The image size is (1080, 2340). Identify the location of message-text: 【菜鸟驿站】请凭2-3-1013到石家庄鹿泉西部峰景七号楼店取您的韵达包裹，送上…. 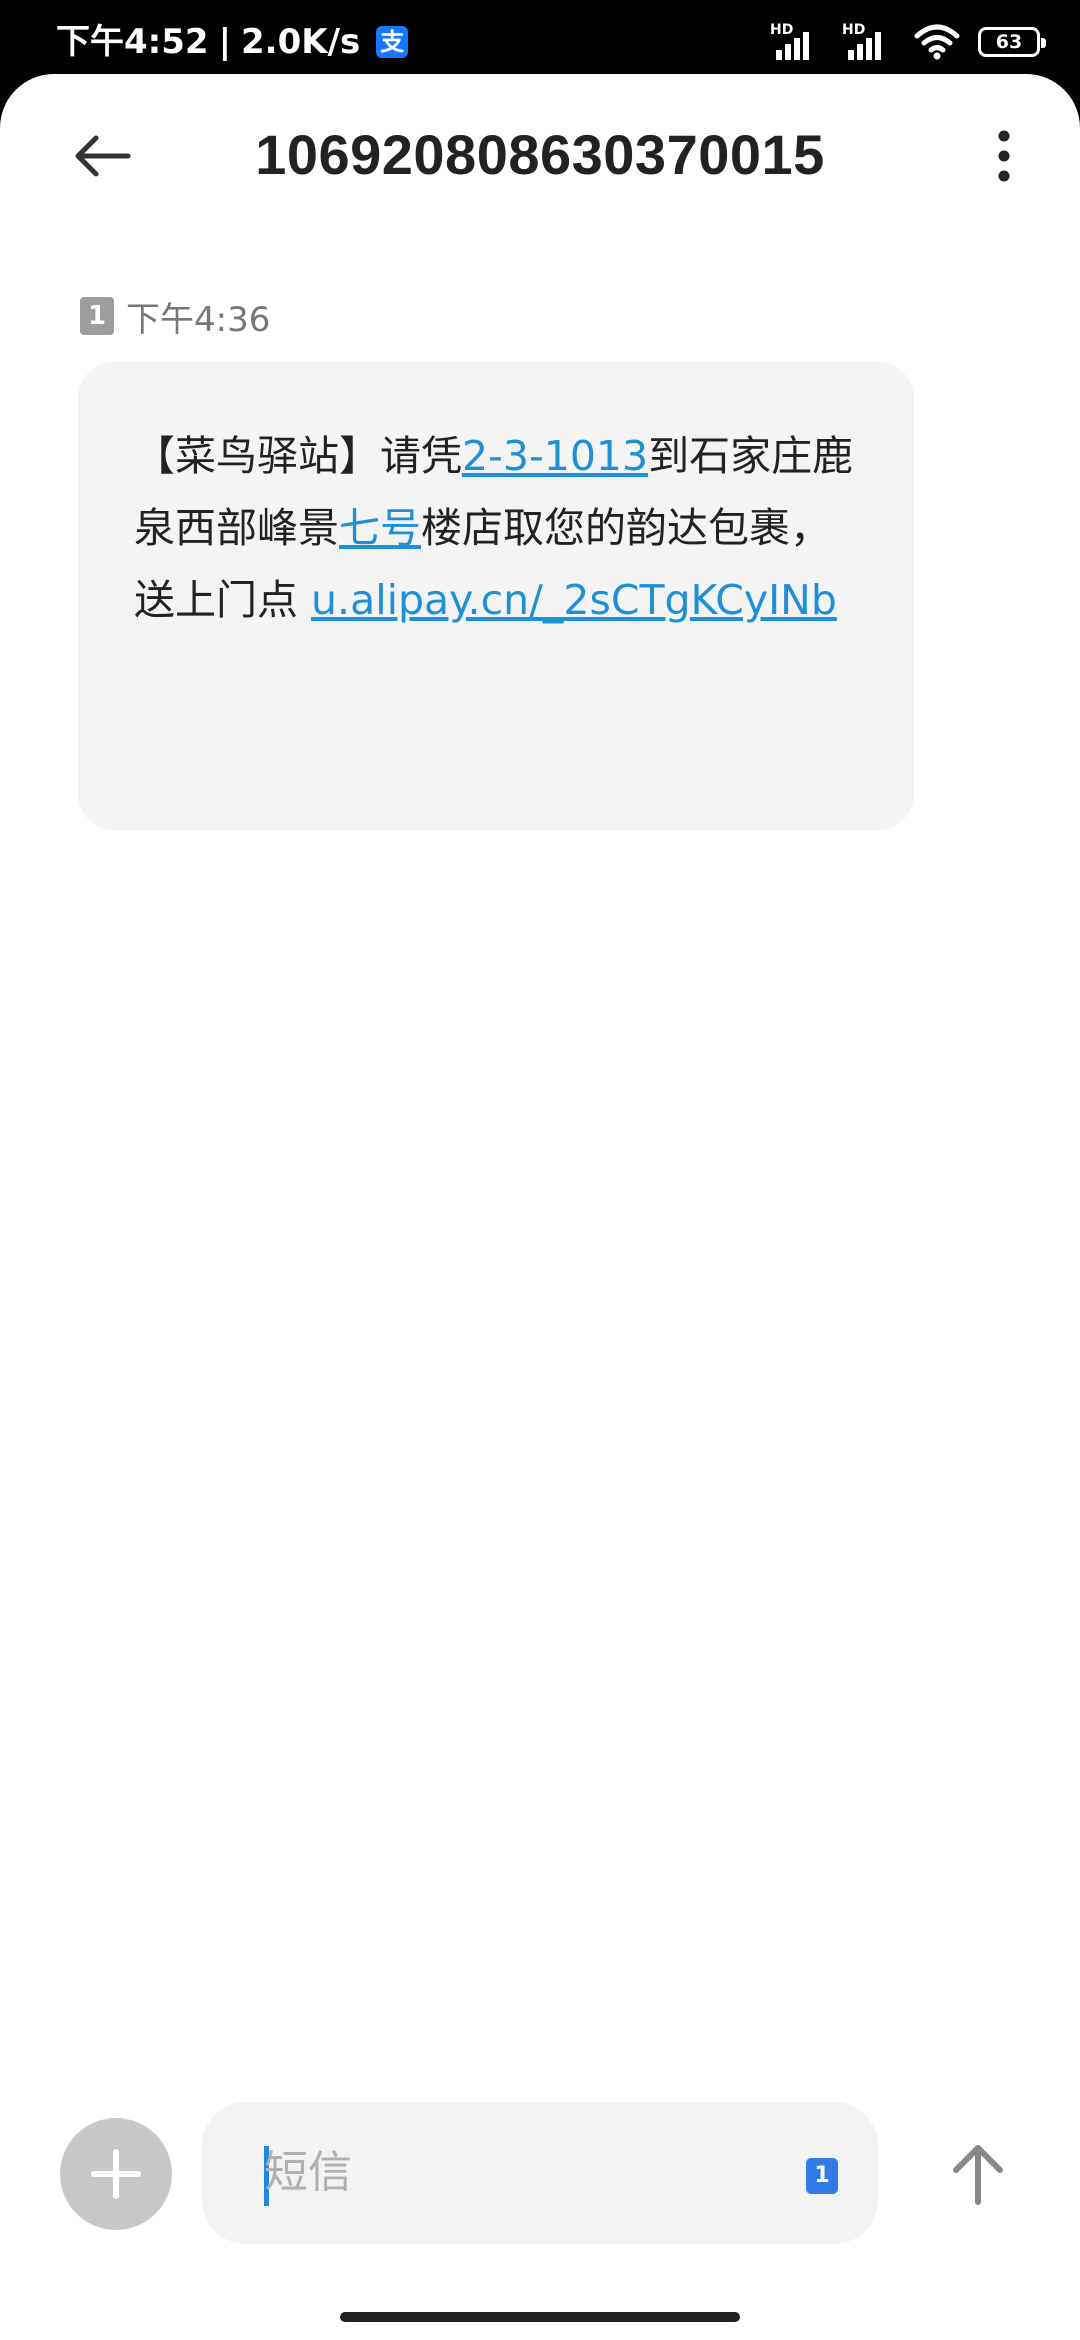
(496, 528).